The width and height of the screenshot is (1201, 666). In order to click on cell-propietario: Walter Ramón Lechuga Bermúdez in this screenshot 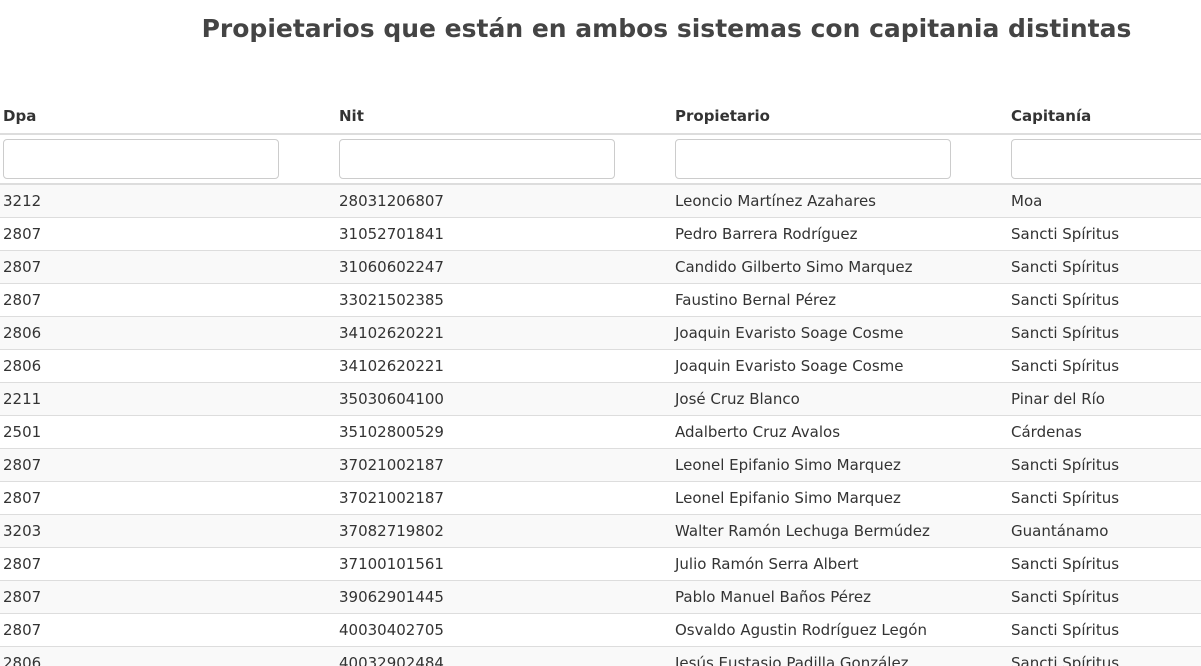, I will do `click(840, 531)`.